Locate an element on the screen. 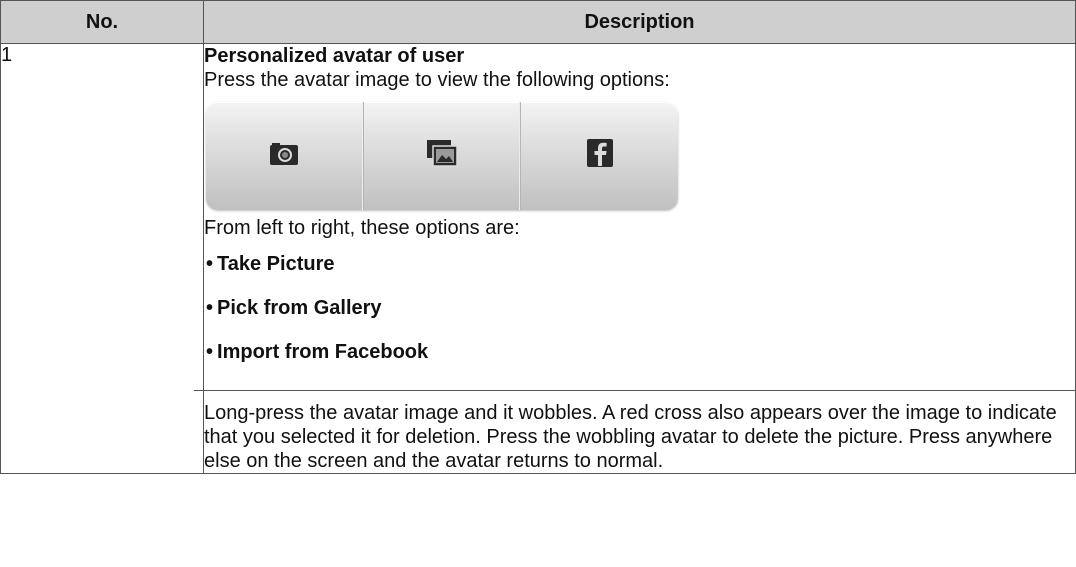 The image size is (1076, 567). list-item: • Import from Facebook is located at coordinates (639, 362).